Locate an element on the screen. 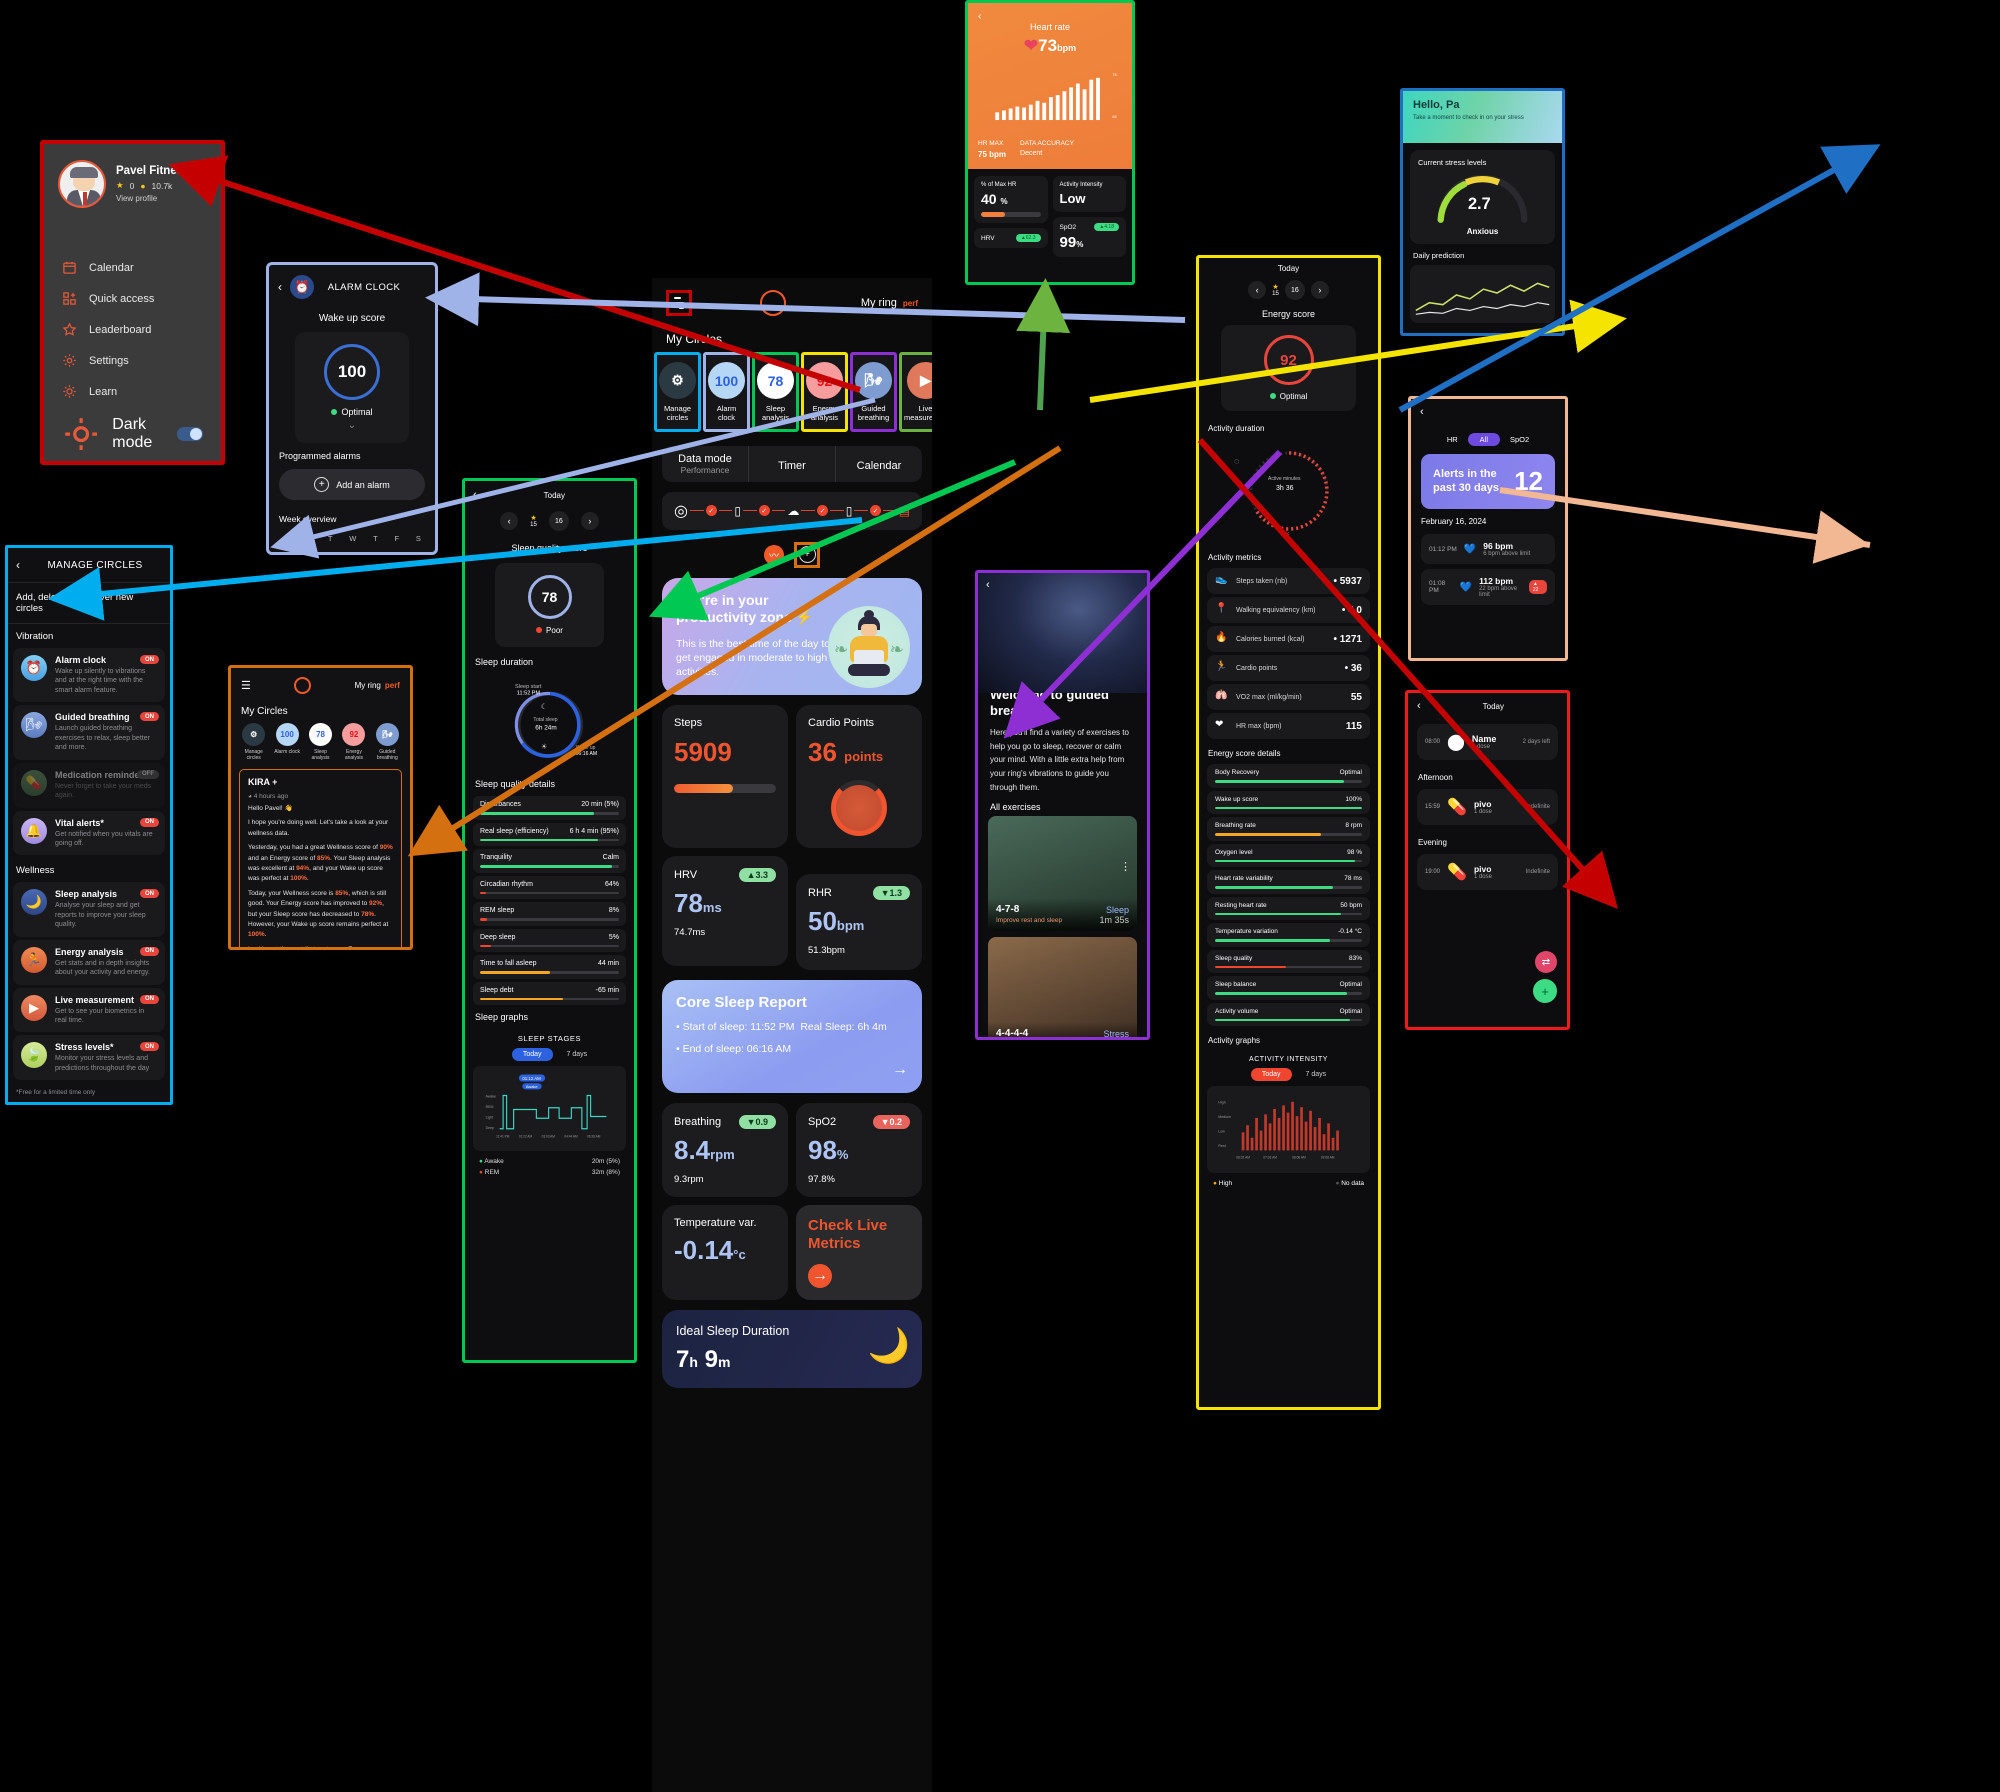 The height and width of the screenshot is (1792, 2000). rhr-card: RHR ▼1.3 50bpm 51.3bpm is located at coordinates (859, 922).